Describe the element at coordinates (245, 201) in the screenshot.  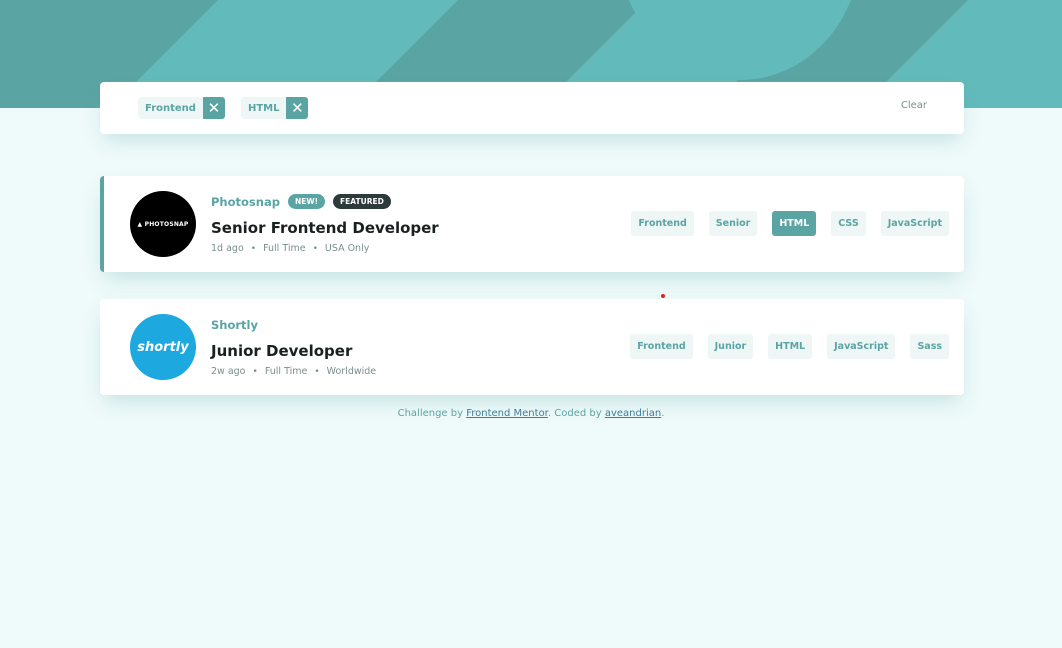
I see `company-name: Photosnap` at that location.